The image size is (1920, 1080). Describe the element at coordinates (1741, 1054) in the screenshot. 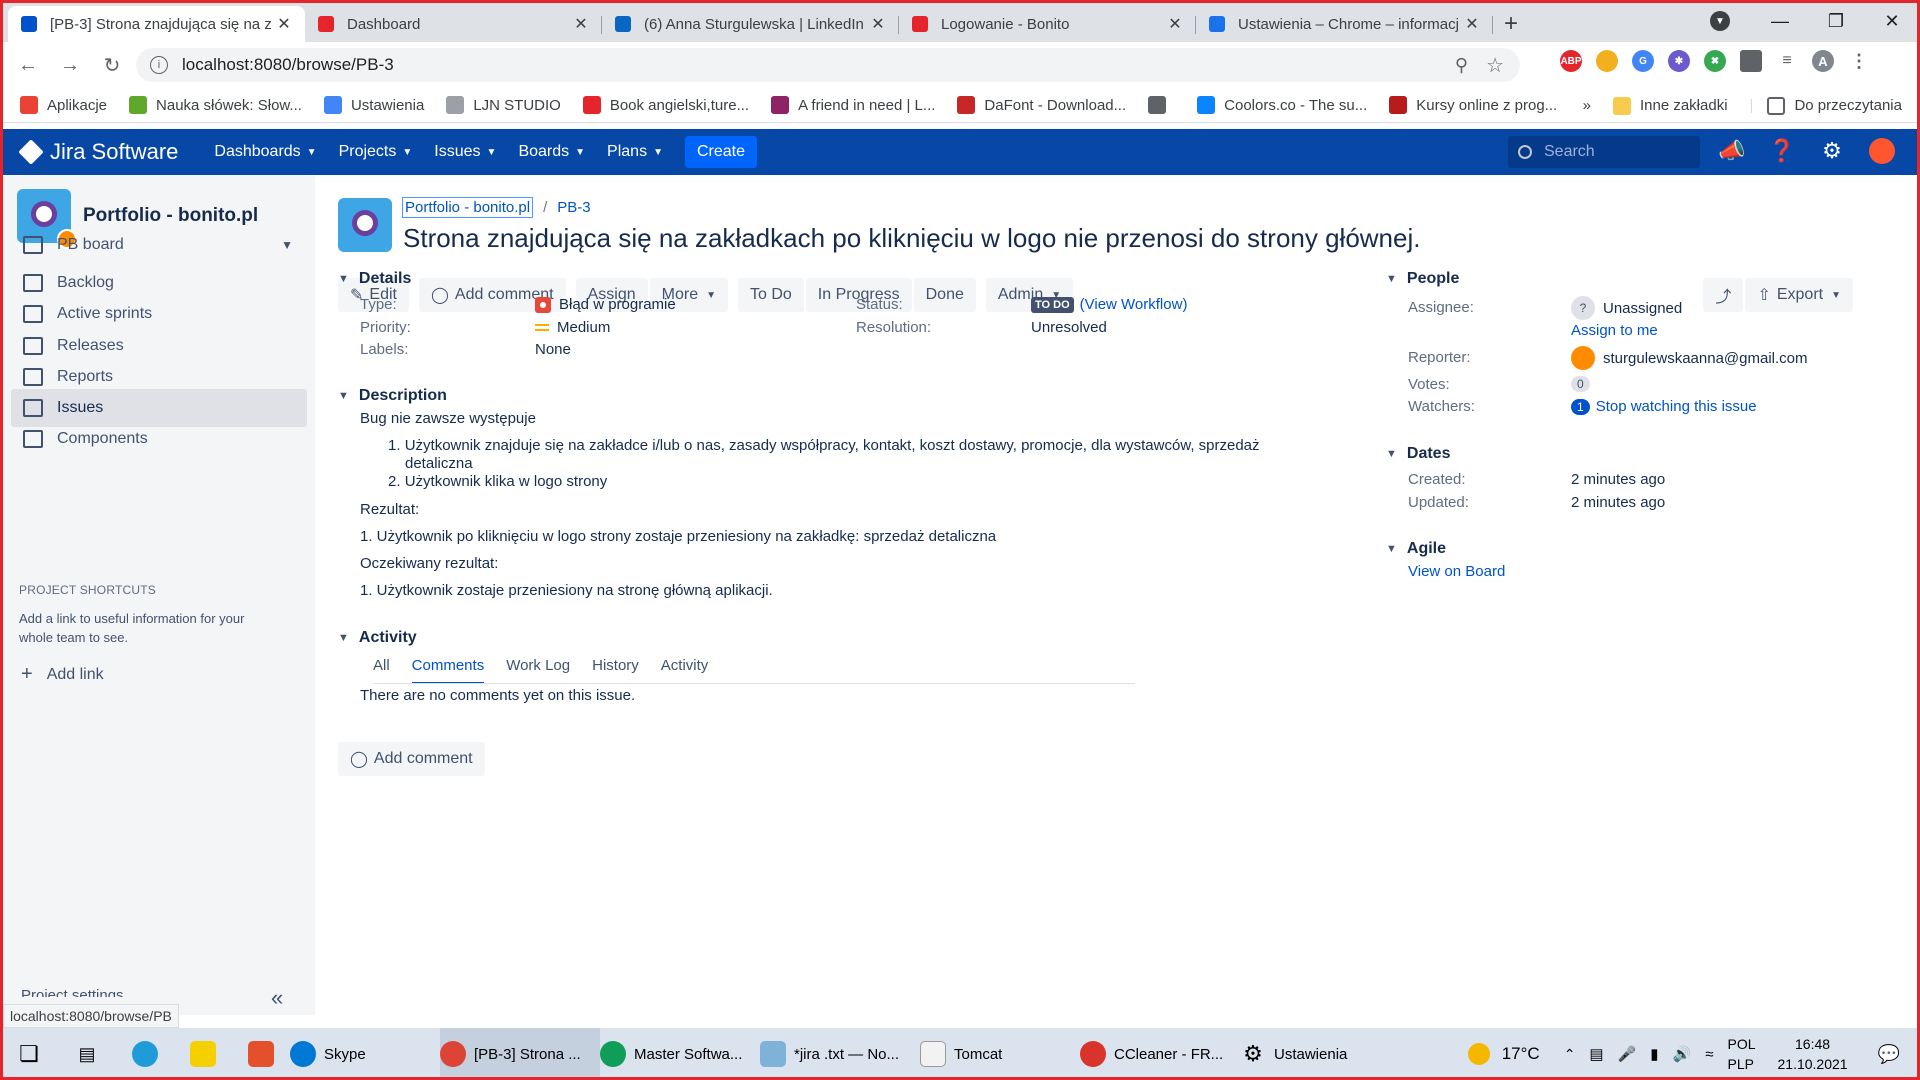

I see `language-indicator: POL PLP` at that location.